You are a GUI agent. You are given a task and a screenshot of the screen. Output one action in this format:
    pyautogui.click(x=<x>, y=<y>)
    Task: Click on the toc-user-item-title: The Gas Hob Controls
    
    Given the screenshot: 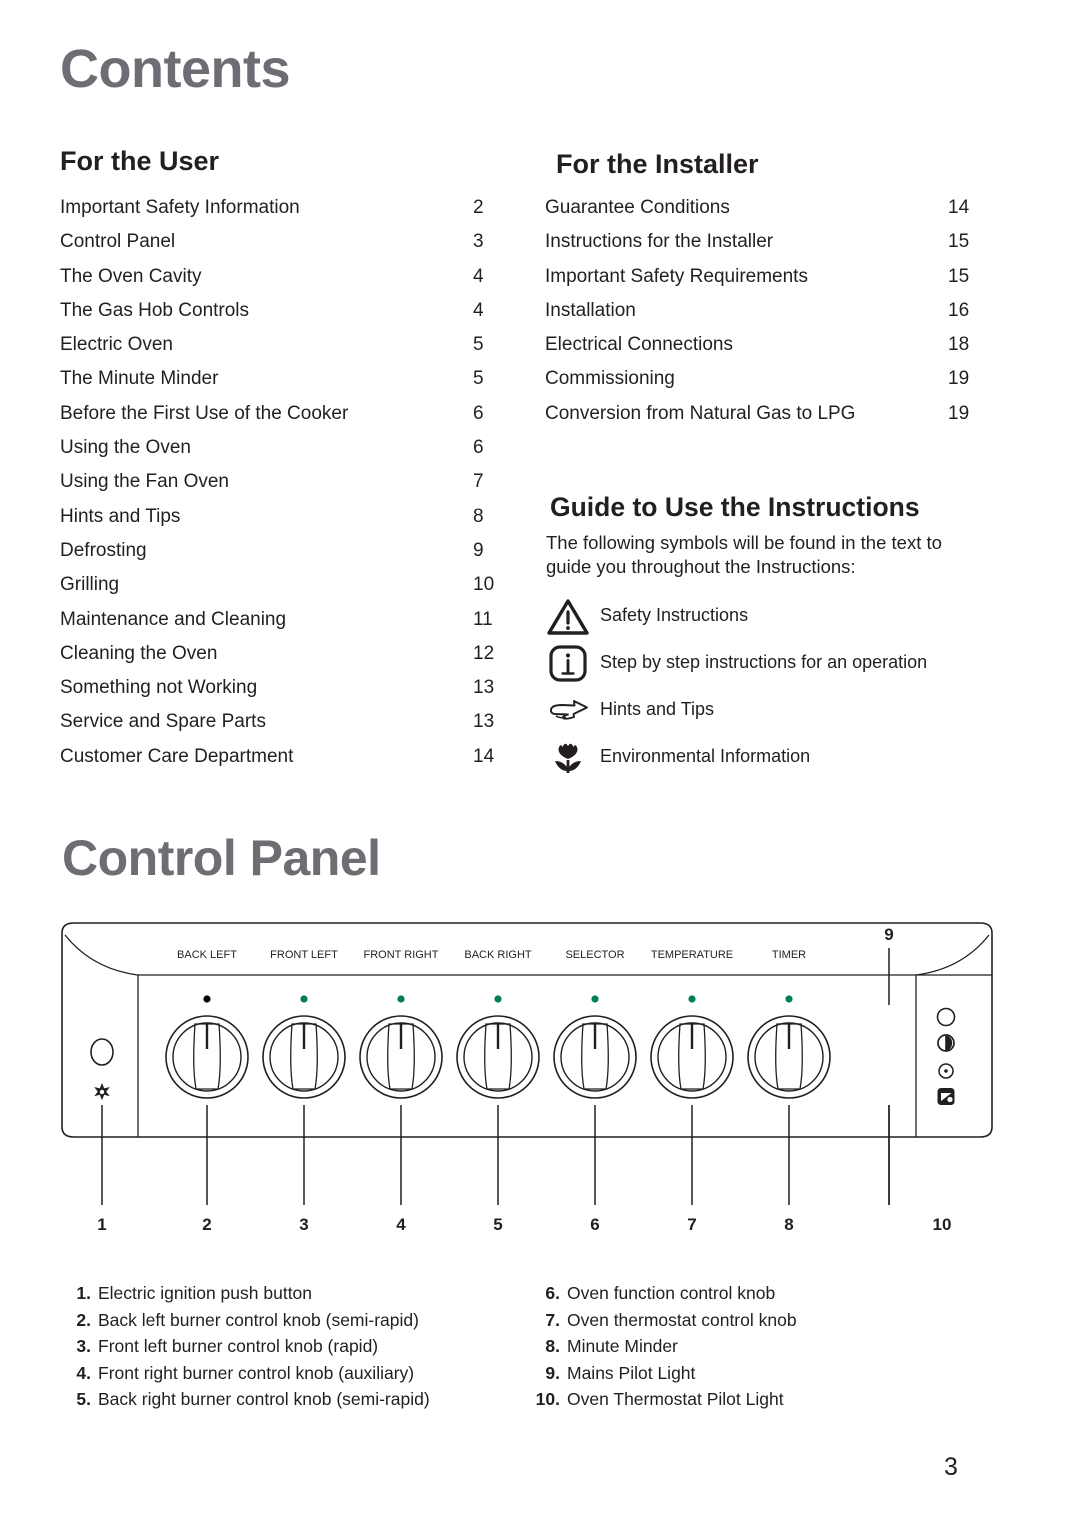 What is the action you would take?
    pyautogui.click(x=155, y=310)
    